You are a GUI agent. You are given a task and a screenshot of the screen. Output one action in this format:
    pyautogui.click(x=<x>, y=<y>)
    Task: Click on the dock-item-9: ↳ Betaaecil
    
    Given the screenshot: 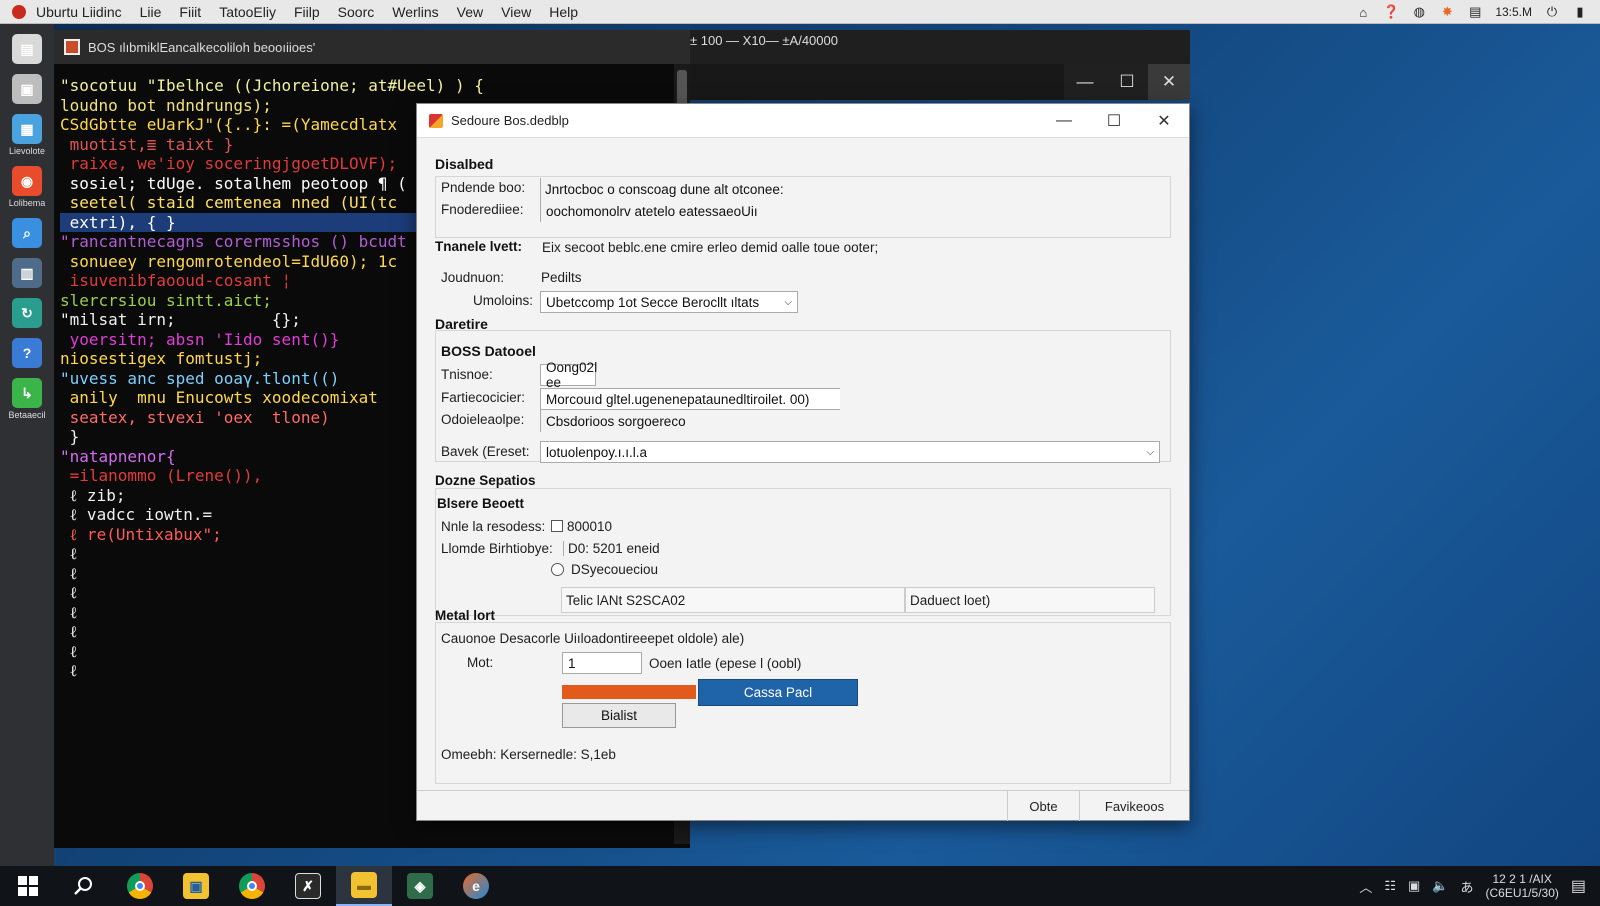 What is the action you would take?
    pyautogui.click(x=27, y=399)
    